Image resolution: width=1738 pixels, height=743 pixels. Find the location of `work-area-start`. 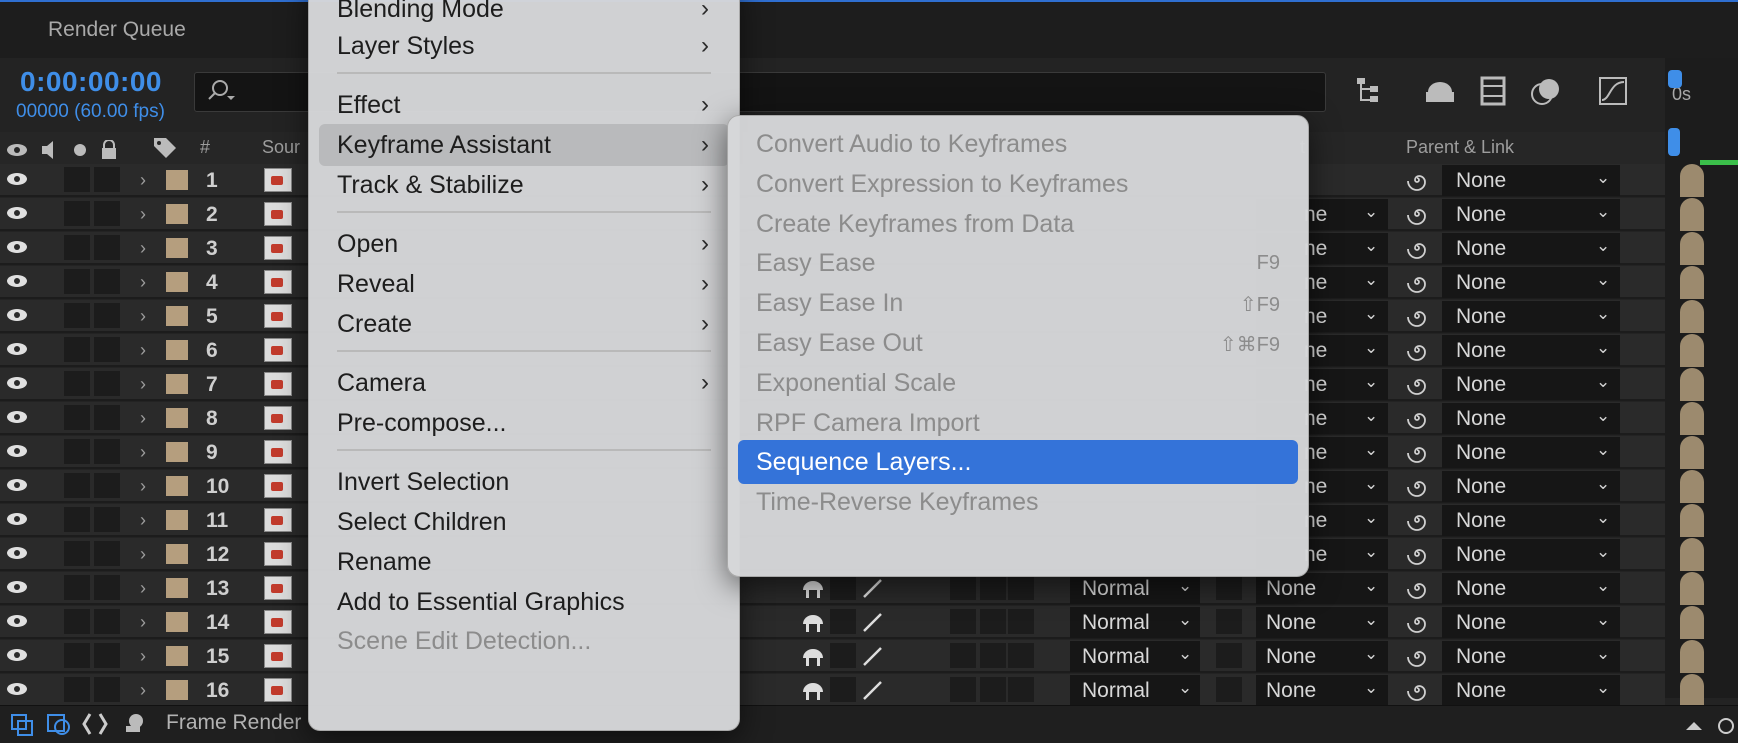

work-area-start is located at coordinates (1675, 79).